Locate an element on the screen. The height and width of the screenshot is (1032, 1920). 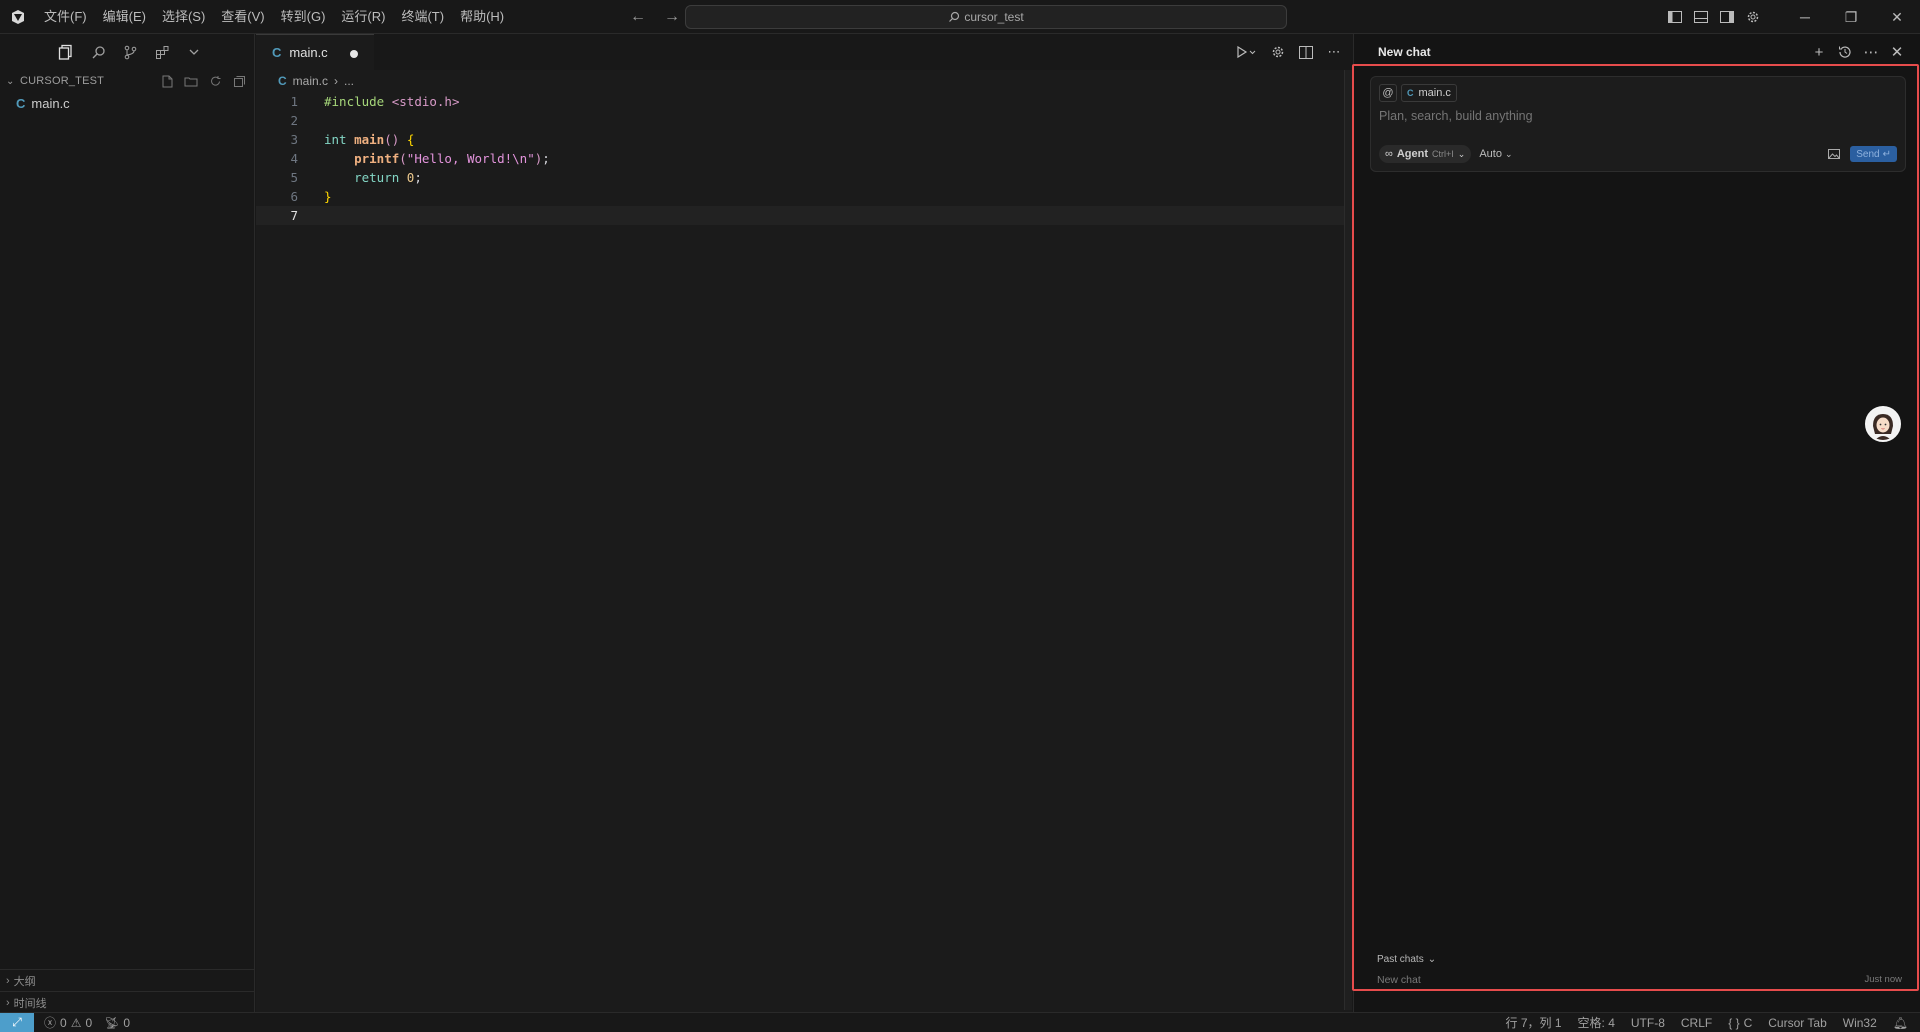
more-actions-icon: ⋯ is located at coordinates (1334, 52).